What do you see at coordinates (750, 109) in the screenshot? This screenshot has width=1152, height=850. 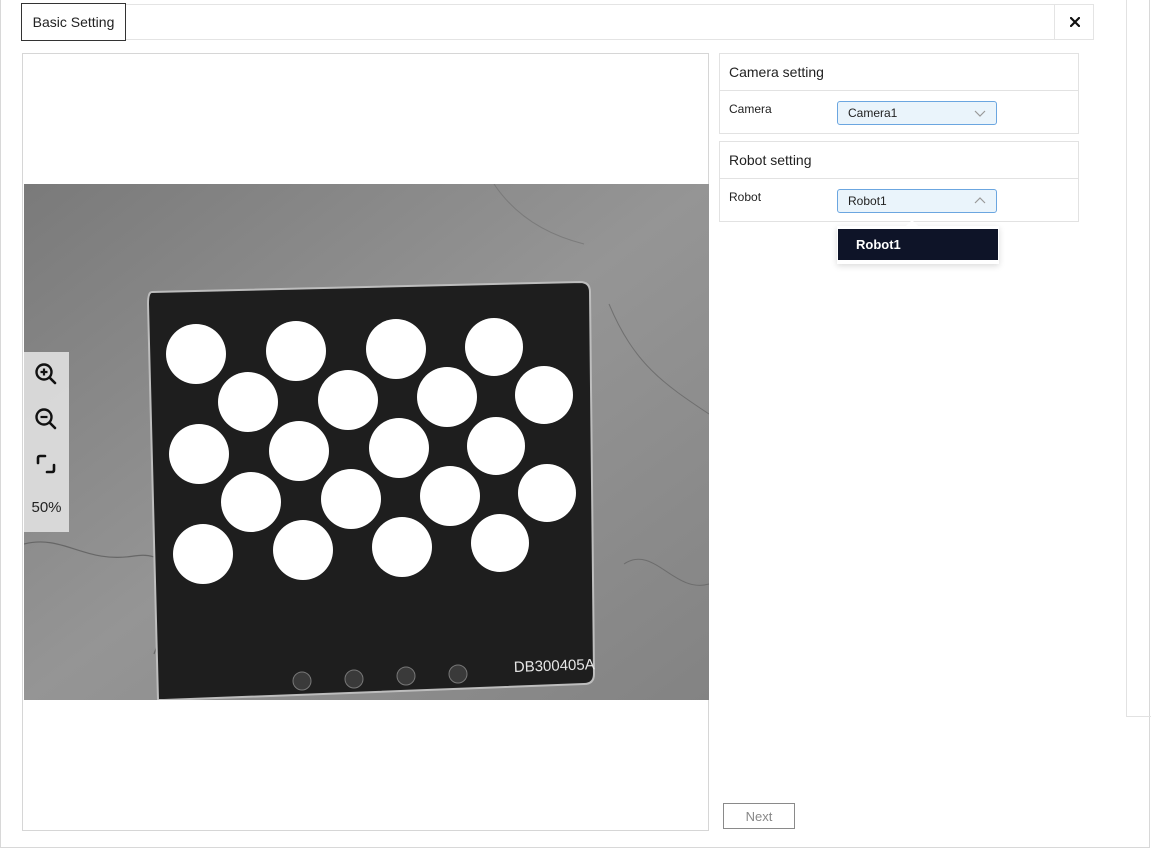 I see `camera-field-label: Camera` at bounding box center [750, 109].